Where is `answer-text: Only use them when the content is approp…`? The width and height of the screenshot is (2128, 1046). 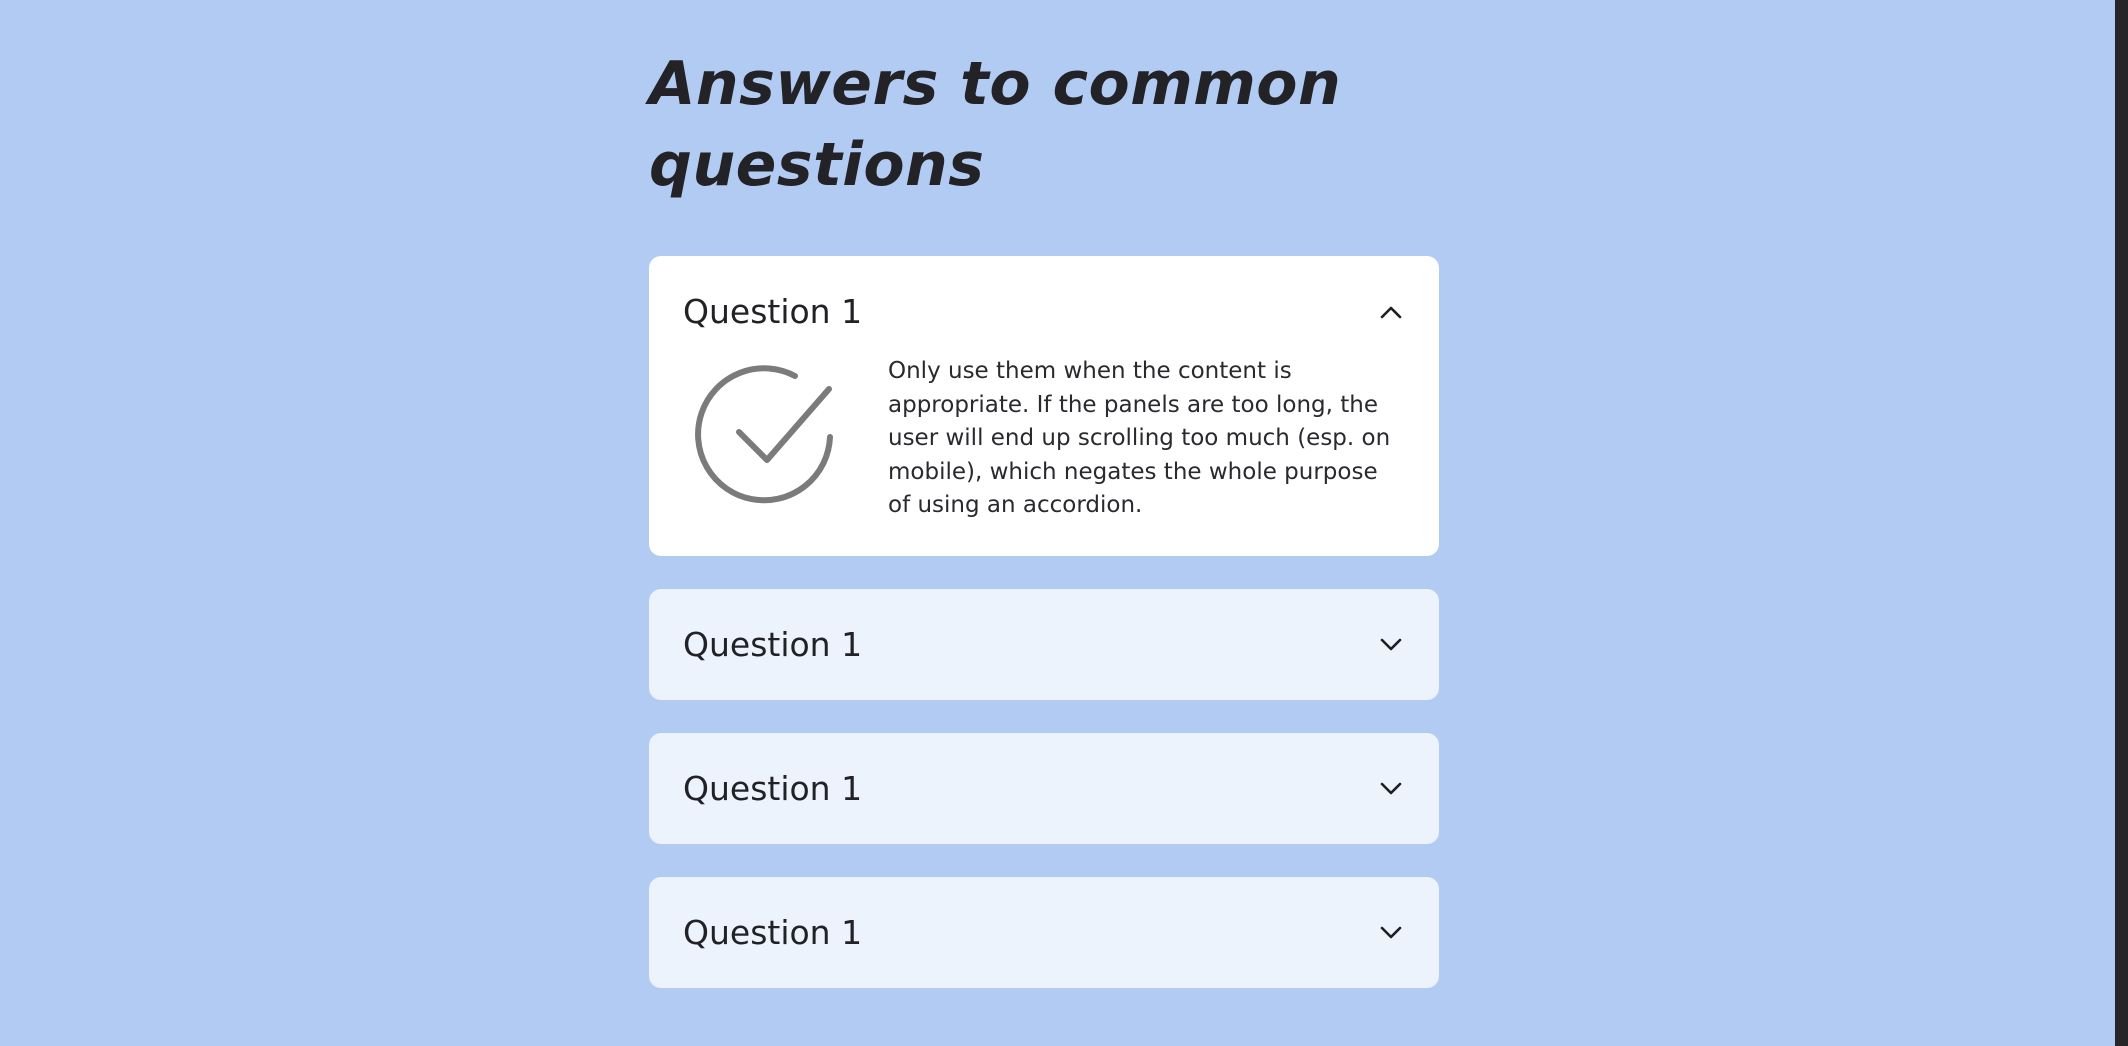
answer-text: Only use them when the content is approp… is located at coordinates (1139, 438).